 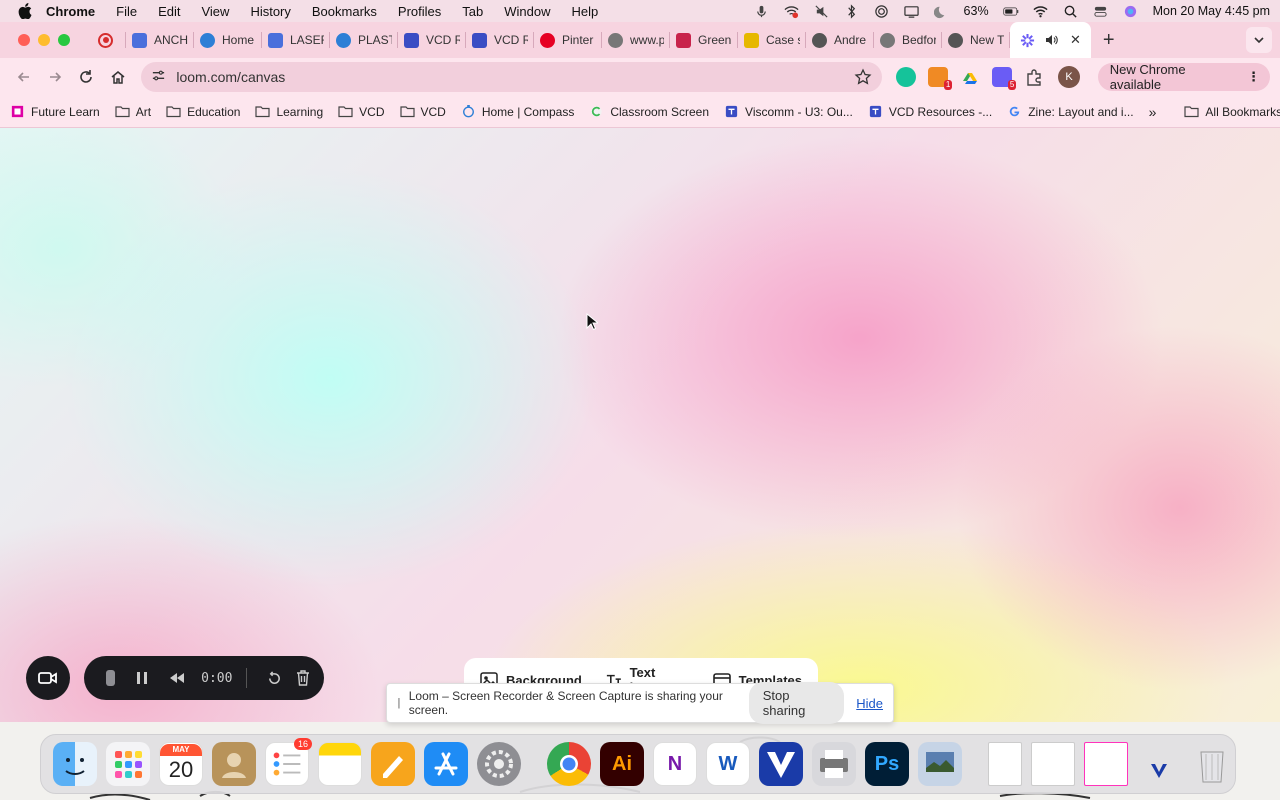 What do you see at coordinates (1131, 11) in the screenshot?
I see `siri-icon` at bounding box center [1131, 11].